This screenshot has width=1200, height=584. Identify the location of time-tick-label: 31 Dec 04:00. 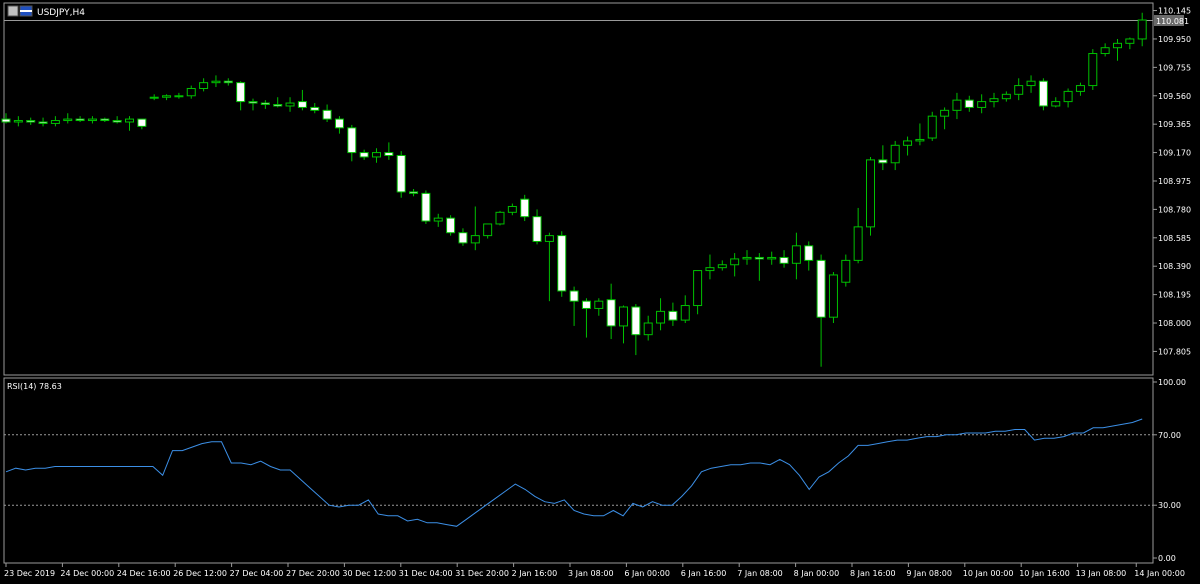
(426, 573).